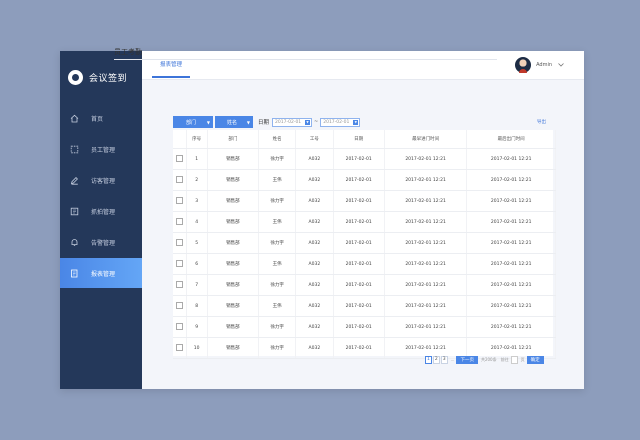  What do you see at coordinates (103, 181) in the screenshot?
I see `sidebar-item-label: 访客管理` at bounding box center [103, 181].